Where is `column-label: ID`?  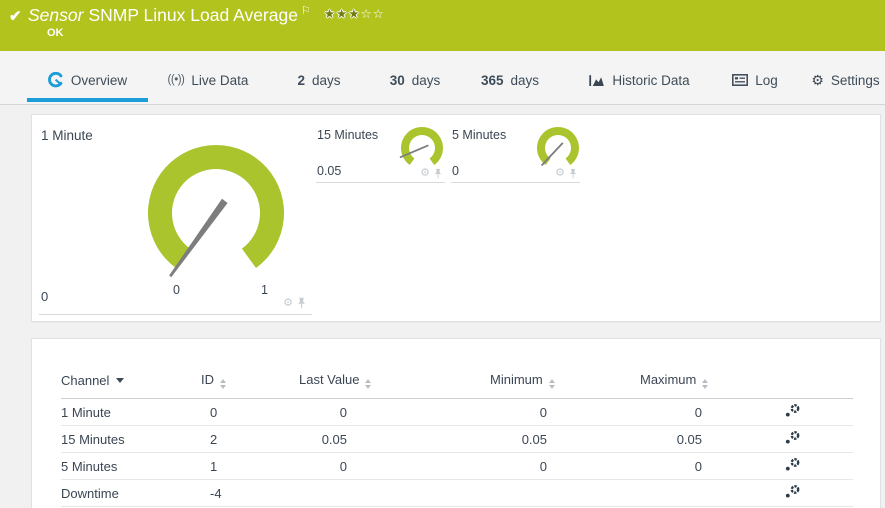 column-label: ID is located at coordinates (207, 379).